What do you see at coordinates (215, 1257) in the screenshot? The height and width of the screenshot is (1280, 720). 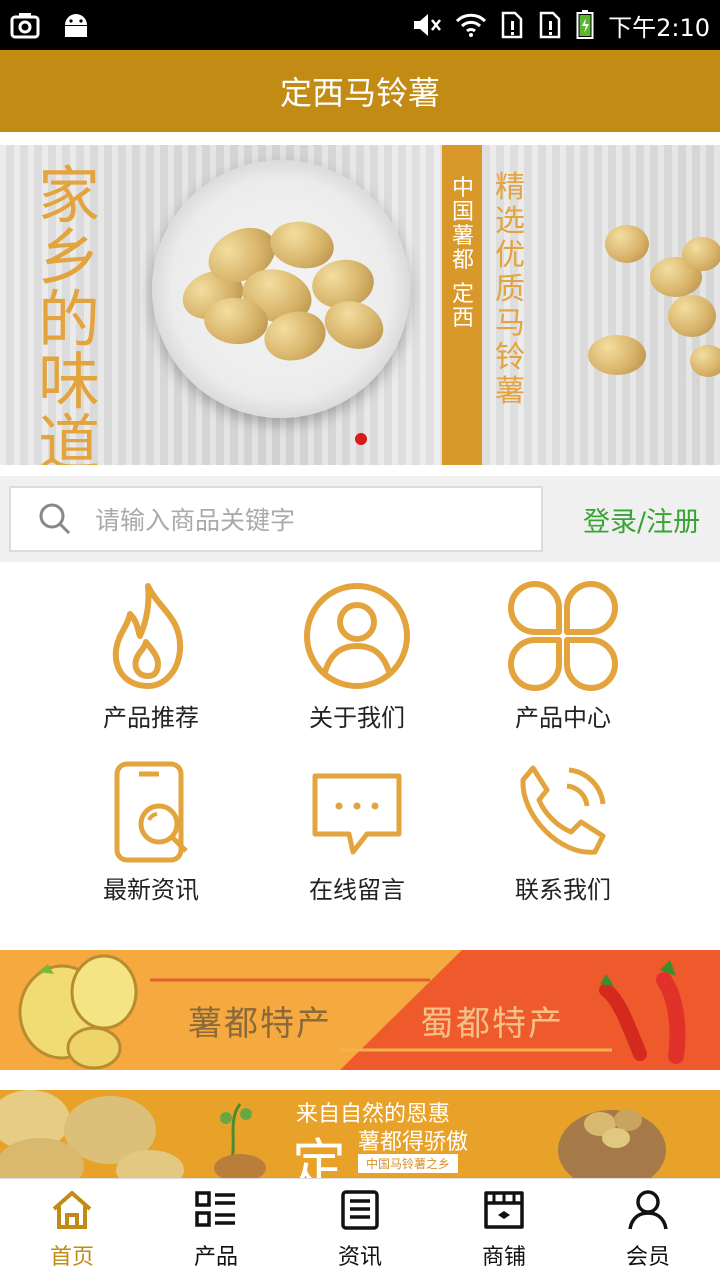 I see `tab-label: 产品` at bounding box center [215, 1257].